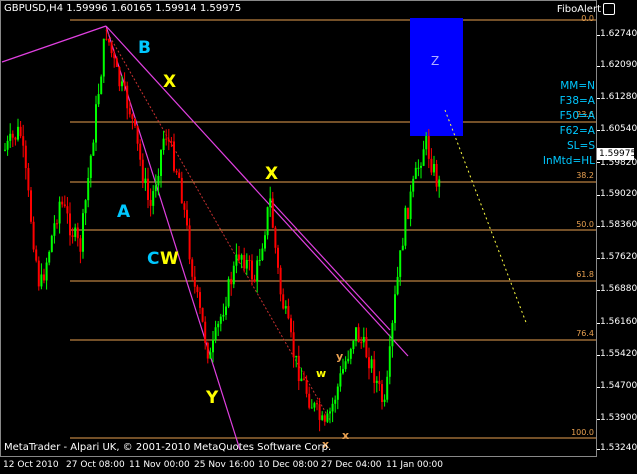 This screenshot has width=637, height=474. I want to click on param-mm: MM=N, so click(577, 86).